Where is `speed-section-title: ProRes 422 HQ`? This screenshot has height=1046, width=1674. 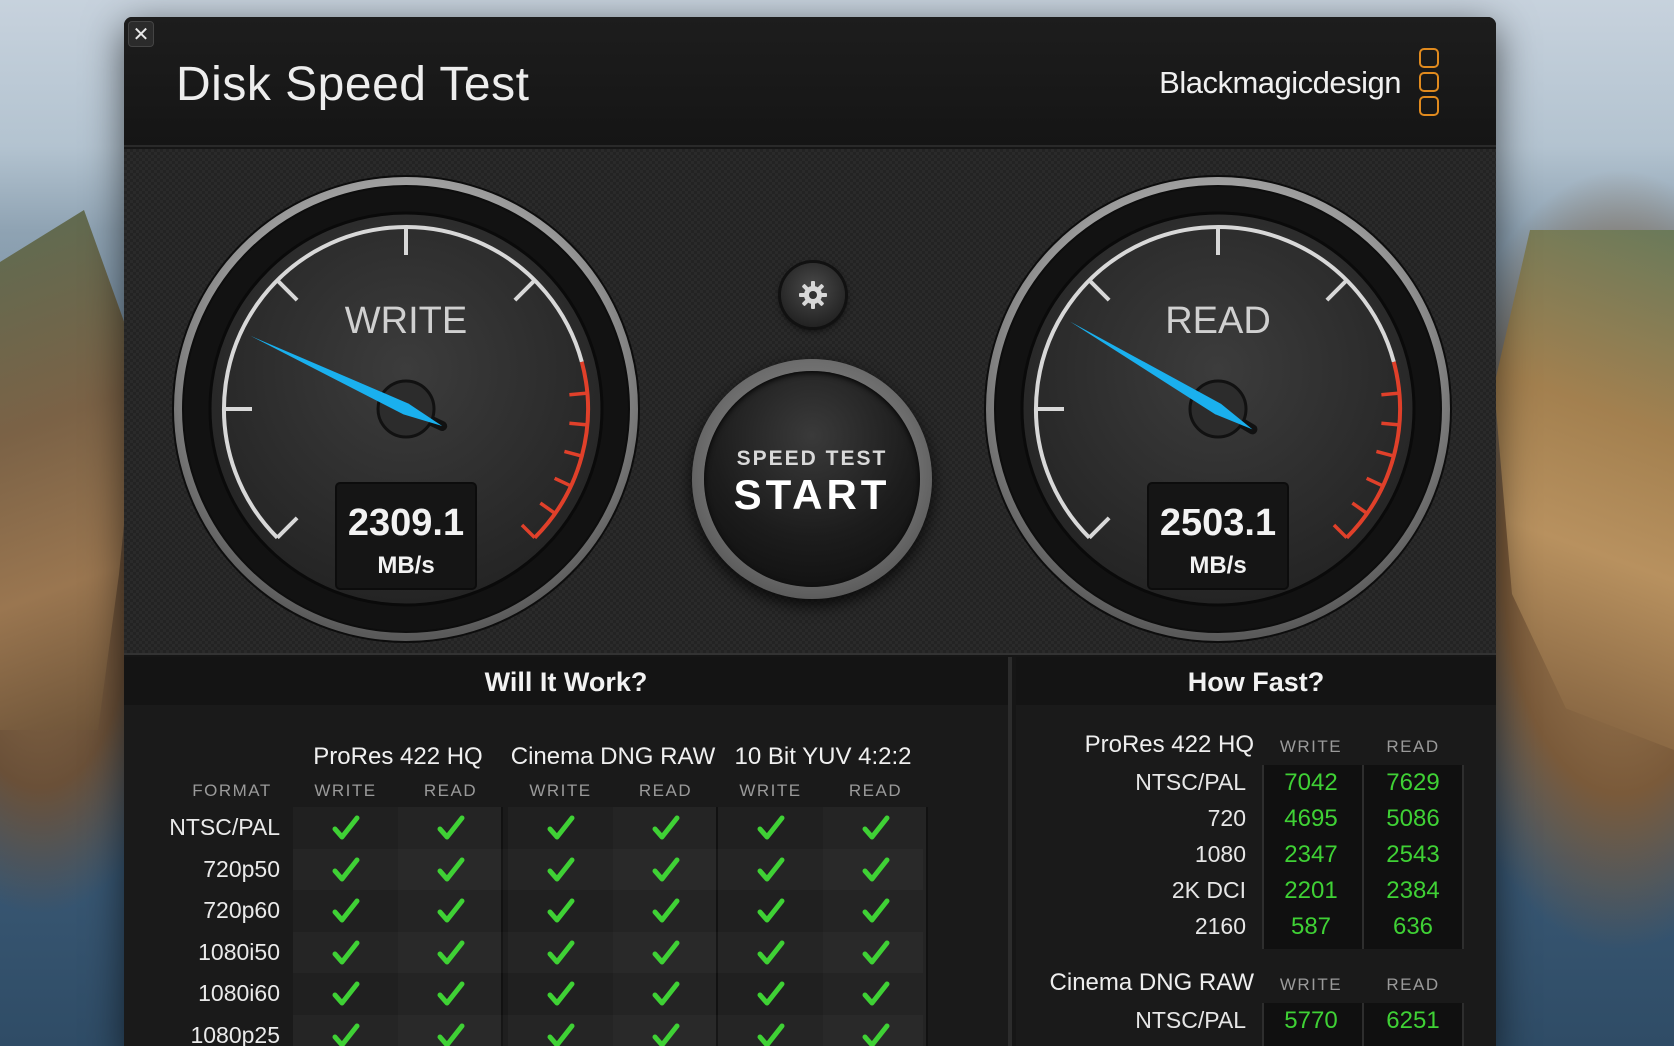 speed-section-title: ProRes 422 HQ is located at coordinates (1169, 744).